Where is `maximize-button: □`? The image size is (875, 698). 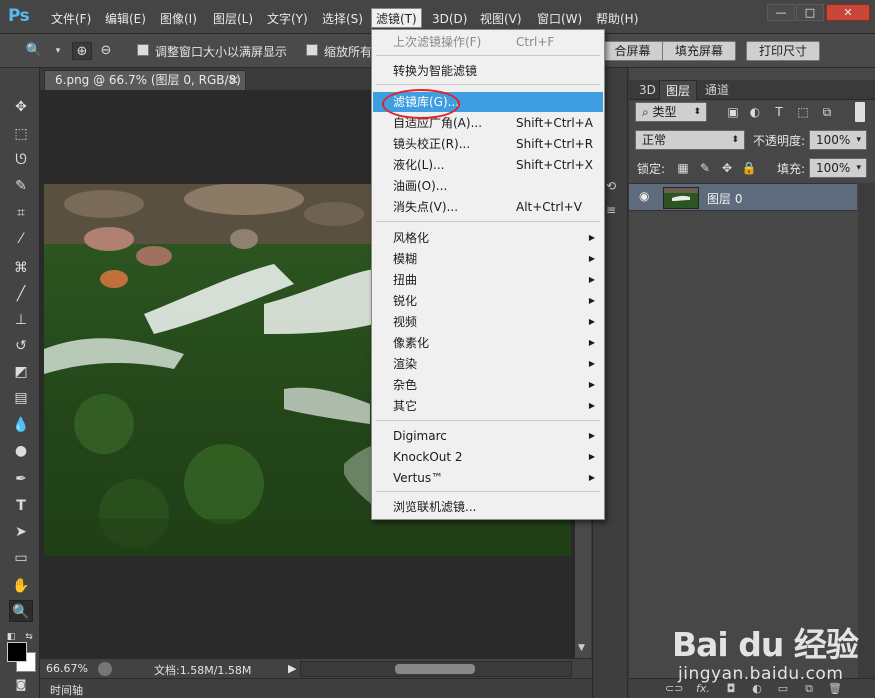 maximize-button: □ is located at coordinates (810, 12).